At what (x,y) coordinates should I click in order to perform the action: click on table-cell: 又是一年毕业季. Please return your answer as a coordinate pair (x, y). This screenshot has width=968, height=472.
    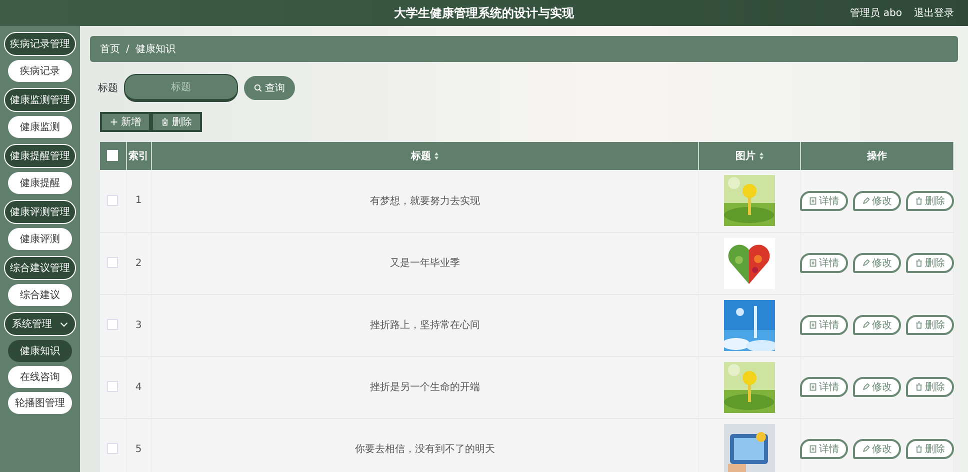
    Looking at the image, I should click on (425, 263).